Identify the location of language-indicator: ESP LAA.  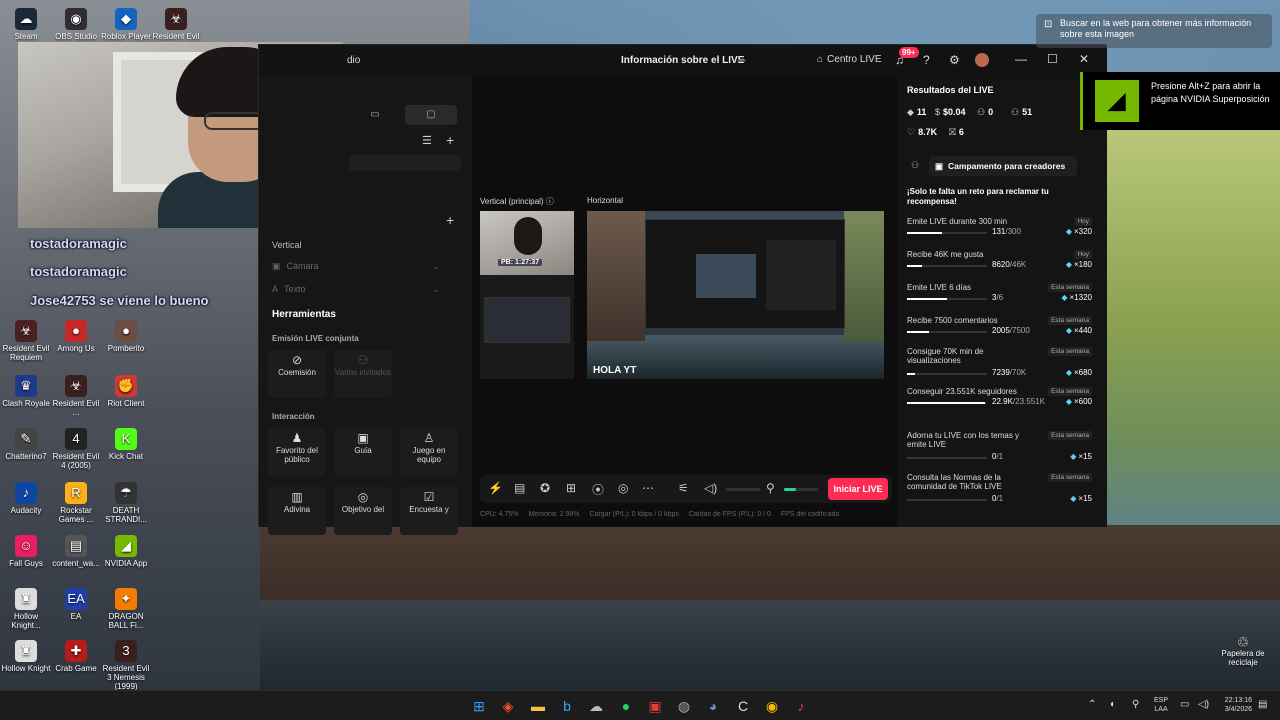
(1161, 705).